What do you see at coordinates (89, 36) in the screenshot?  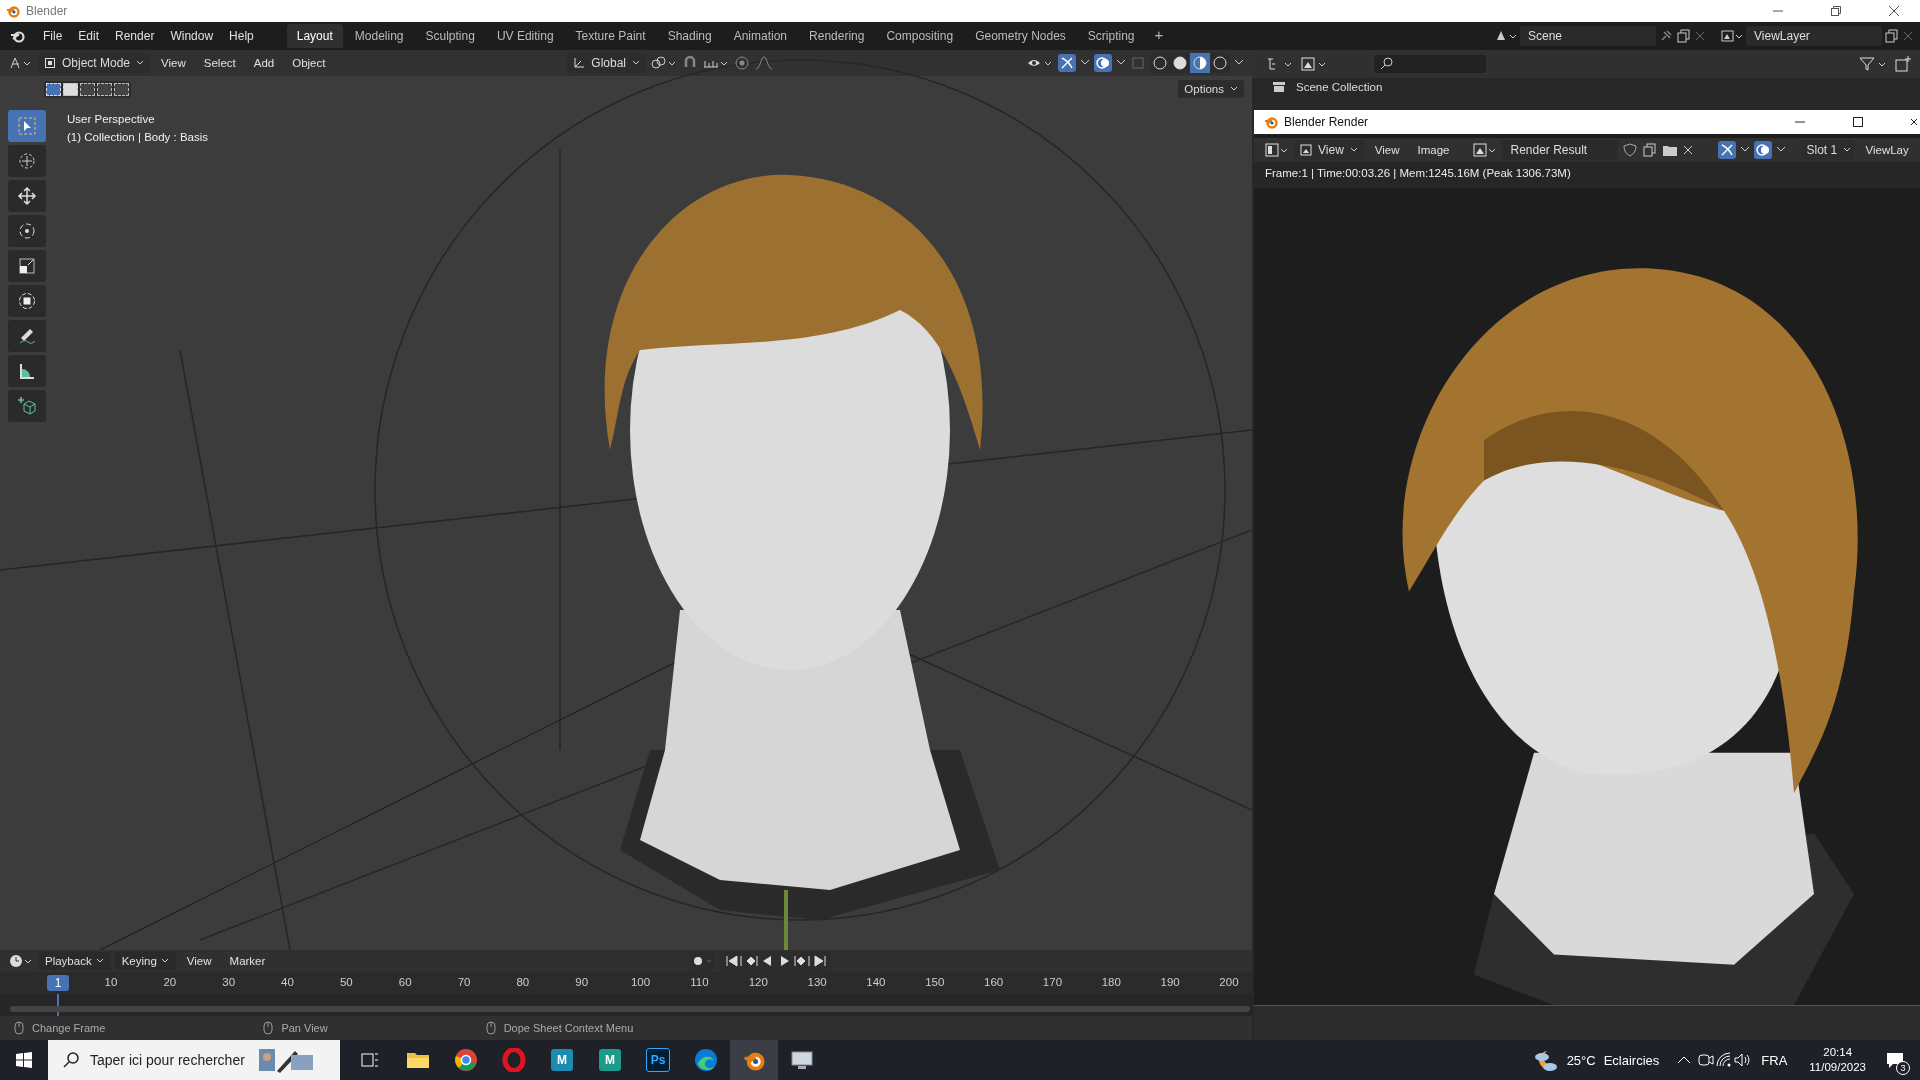 I see `menu-item: Edit` at bounding box center [89, 36].